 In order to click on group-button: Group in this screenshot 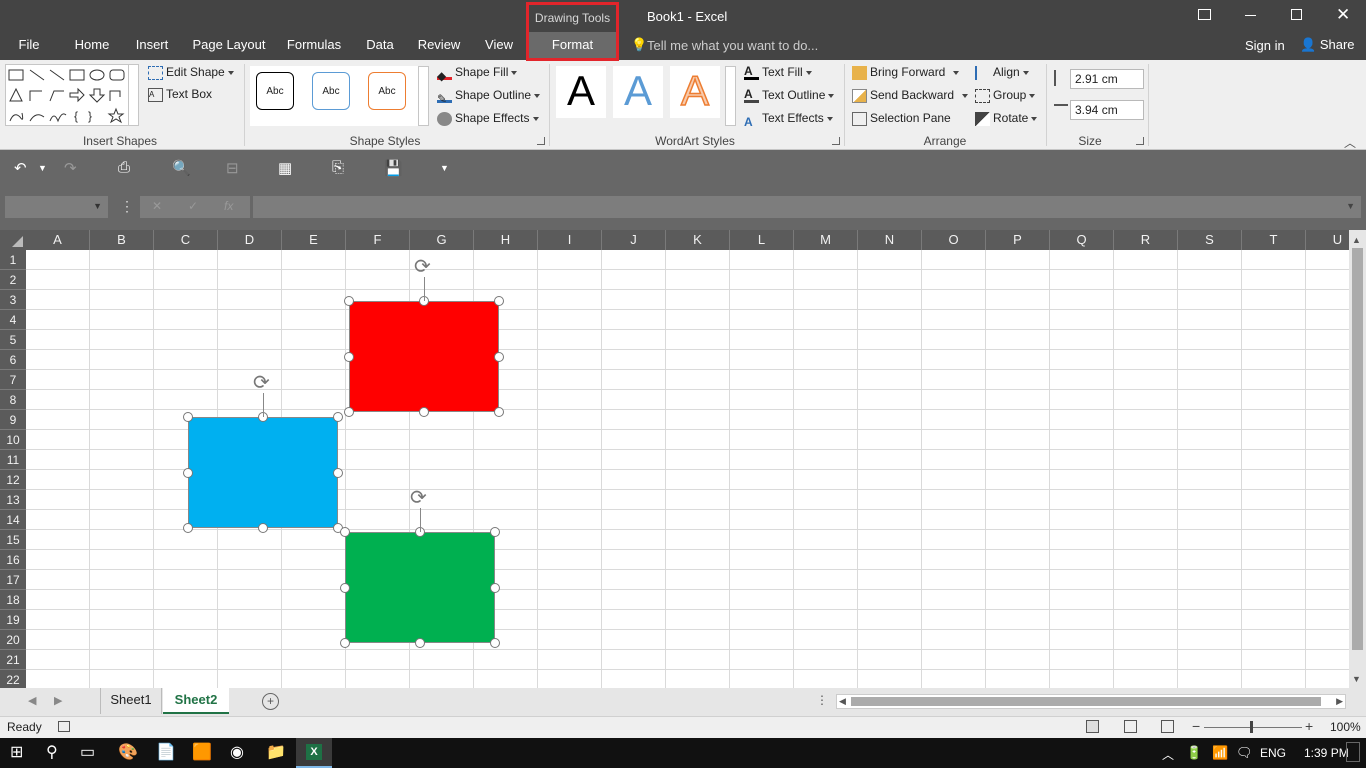, I will do `click(1005, 95)`.